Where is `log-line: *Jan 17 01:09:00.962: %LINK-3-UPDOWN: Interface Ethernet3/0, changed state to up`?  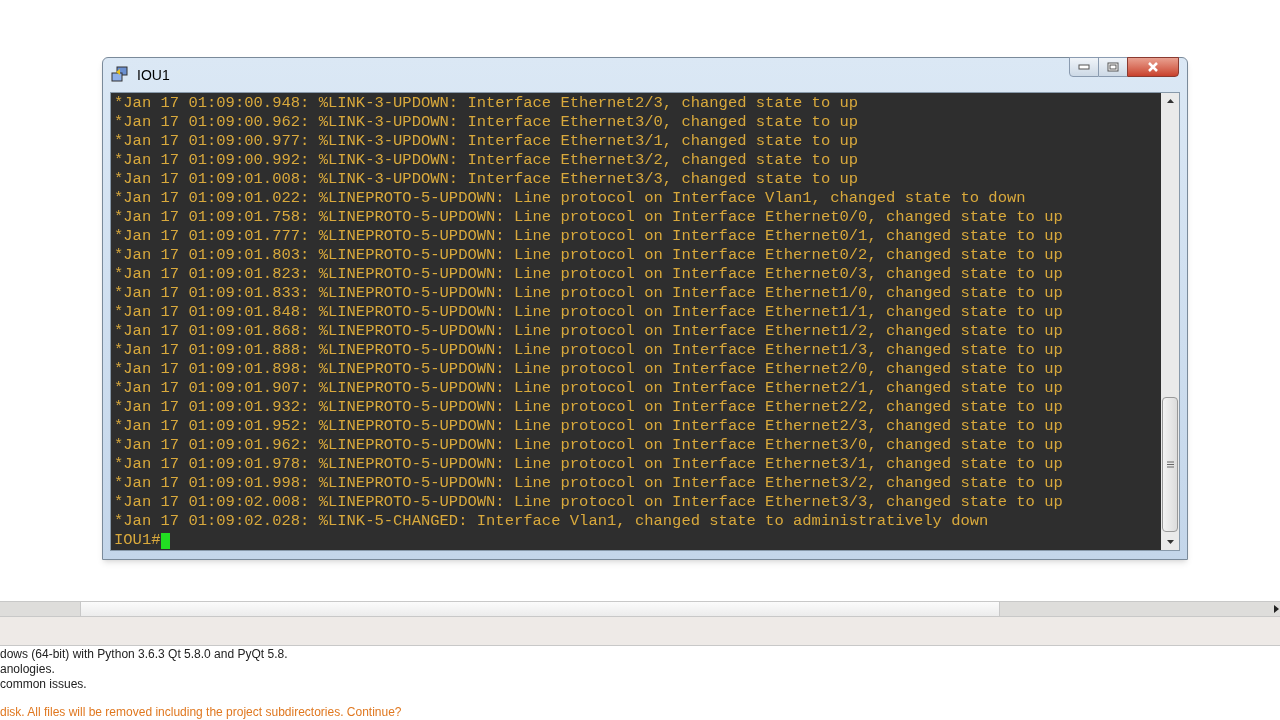 log-line: *Jan 17 01:09:00.962: %LINK-3-UPDOWN: Interface Ethernet3/0, changed state to up is located at coordinates (486, 123).